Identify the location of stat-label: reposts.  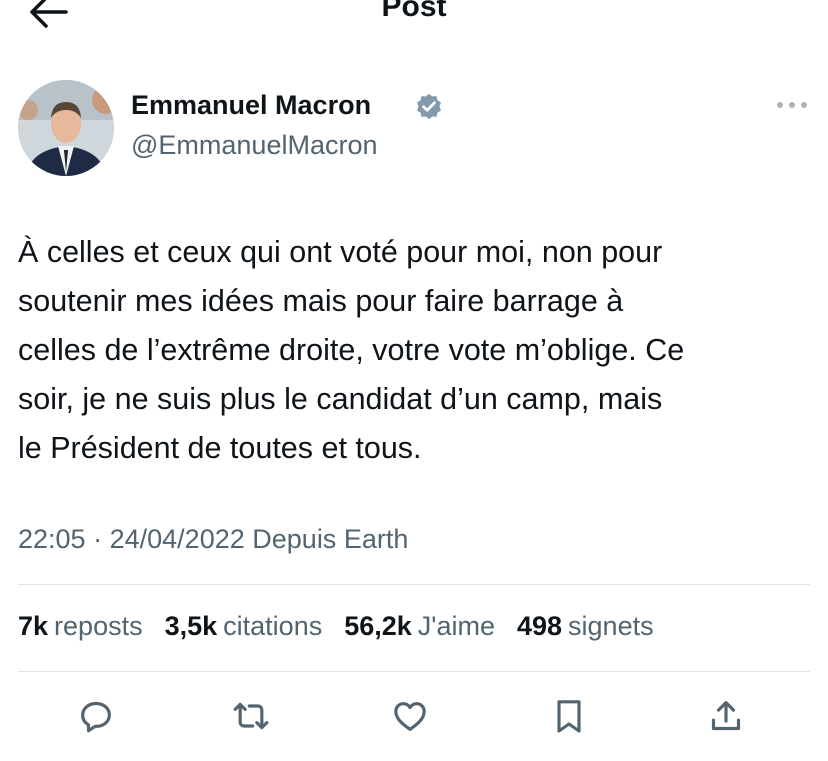
(98, 626).